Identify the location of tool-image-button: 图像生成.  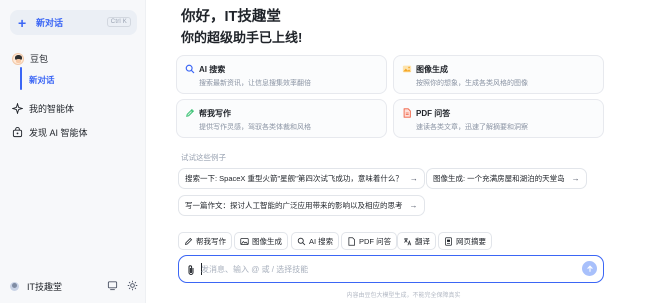
(261, 241).